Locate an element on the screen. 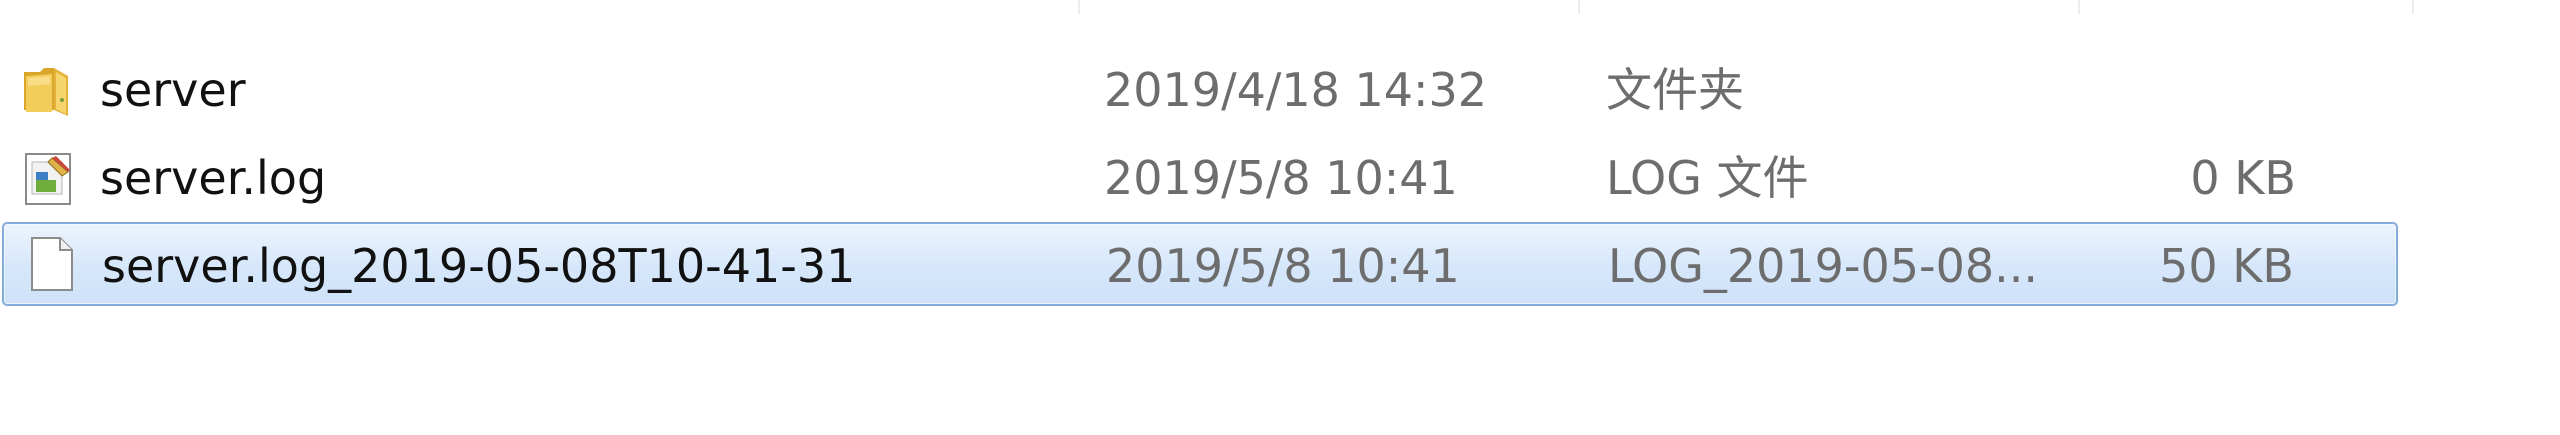  log-file-icon is located at coordinates (50, 178).